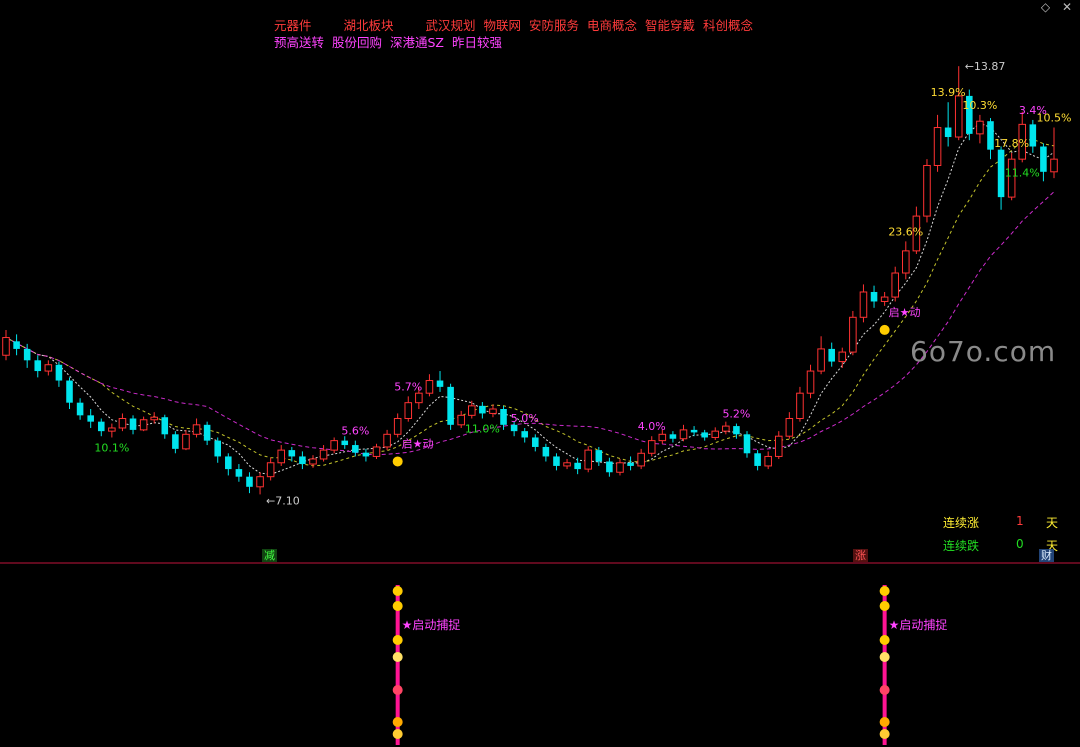 This screenshot has width=1080, height=747. I want to click on watermark: 6o7o.com, so click(983, 351).